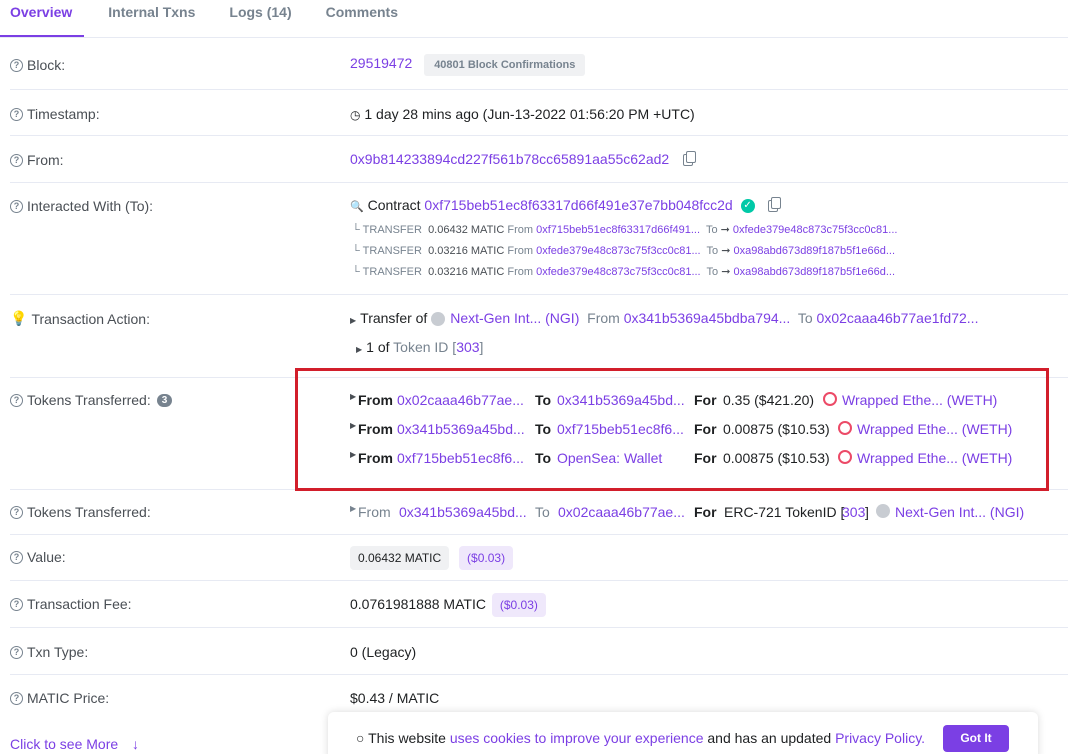 This screenshot has width=1068, height=754. What do you see at coordinates (539, 651) in the screenshot?
I see `txn-type-row: ? Txn Type: 0 (Legacy)` at bounding box center [539, 651].